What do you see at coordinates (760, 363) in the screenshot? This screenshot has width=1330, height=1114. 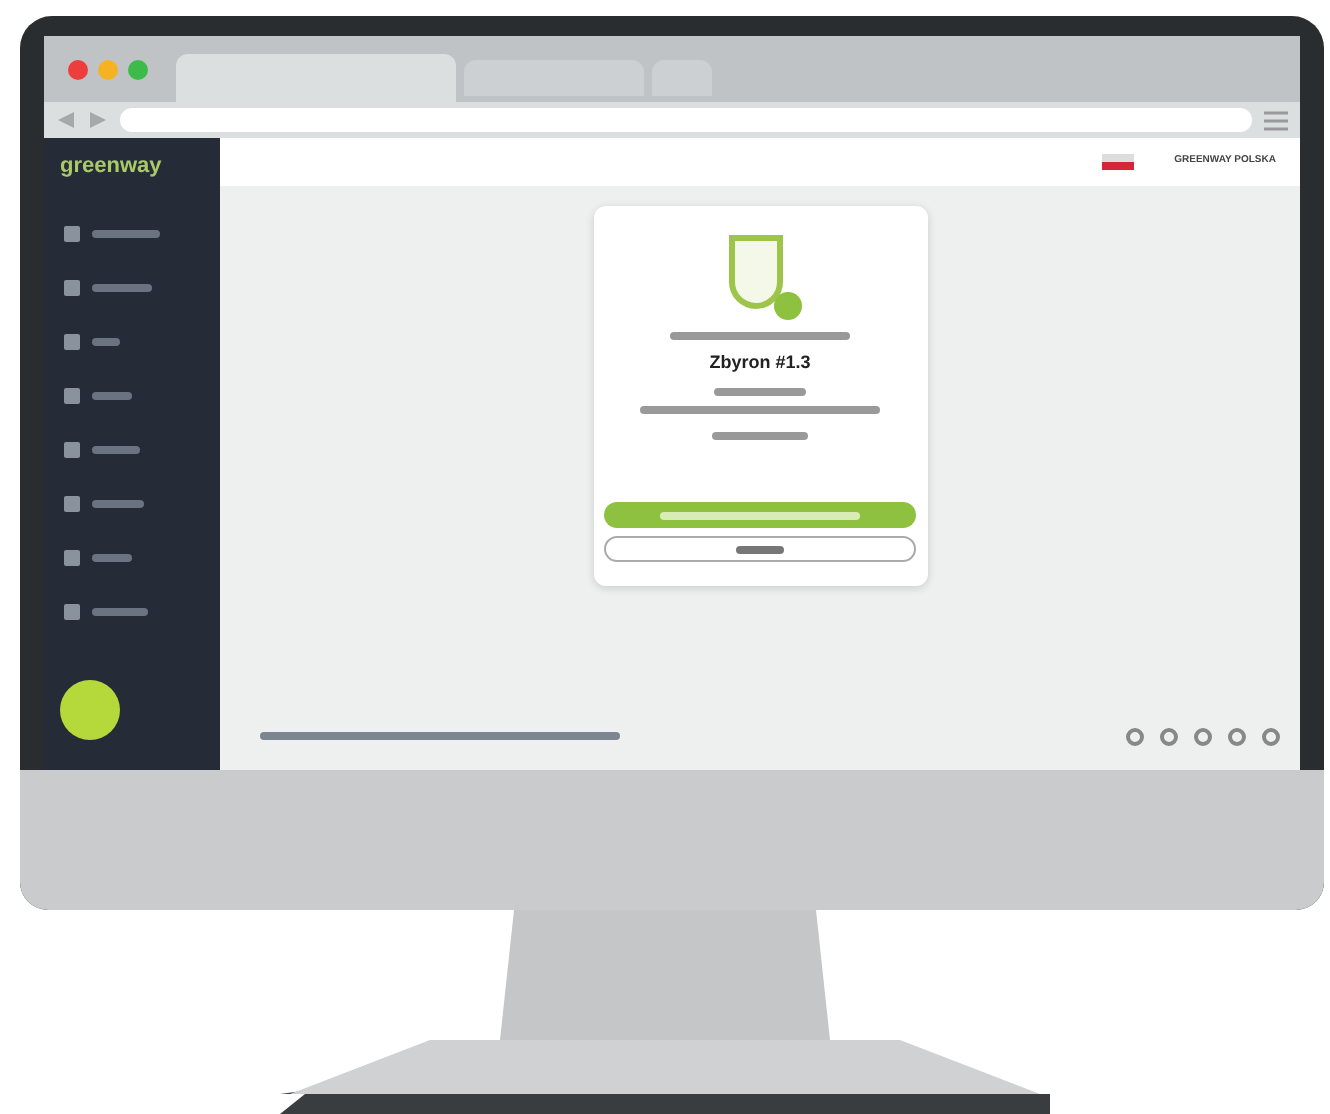 I see `card-title: Zbyron #1.3` at bounding box center [760, 363].